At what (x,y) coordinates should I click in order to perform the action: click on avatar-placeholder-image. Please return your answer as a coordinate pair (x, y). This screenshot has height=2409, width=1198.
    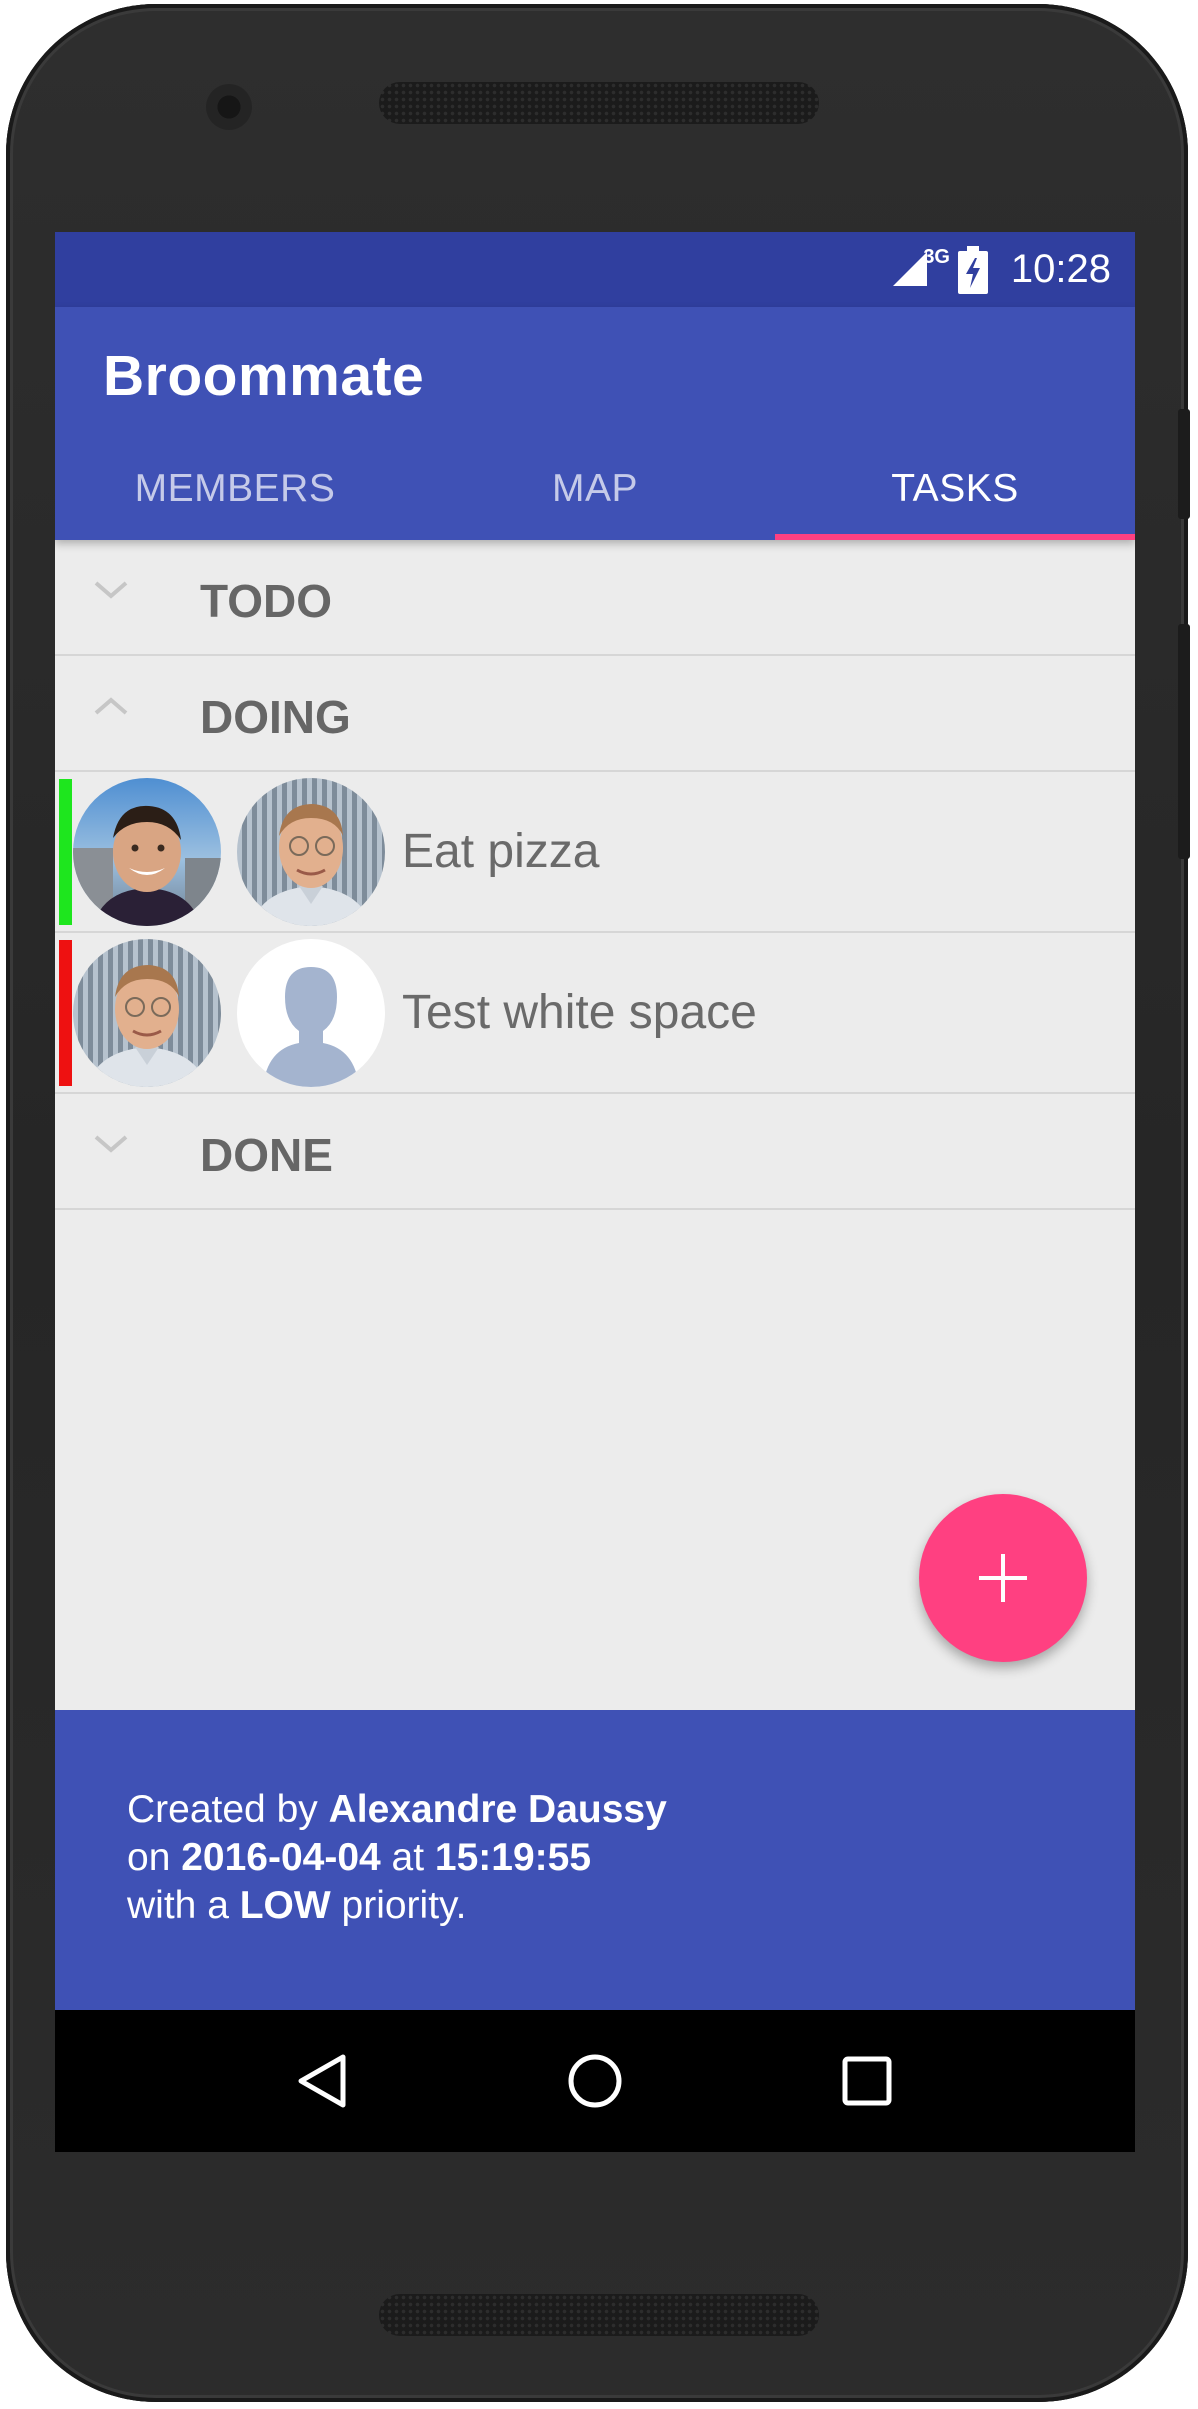
    Looking at the image, I should click on (311, 1013).